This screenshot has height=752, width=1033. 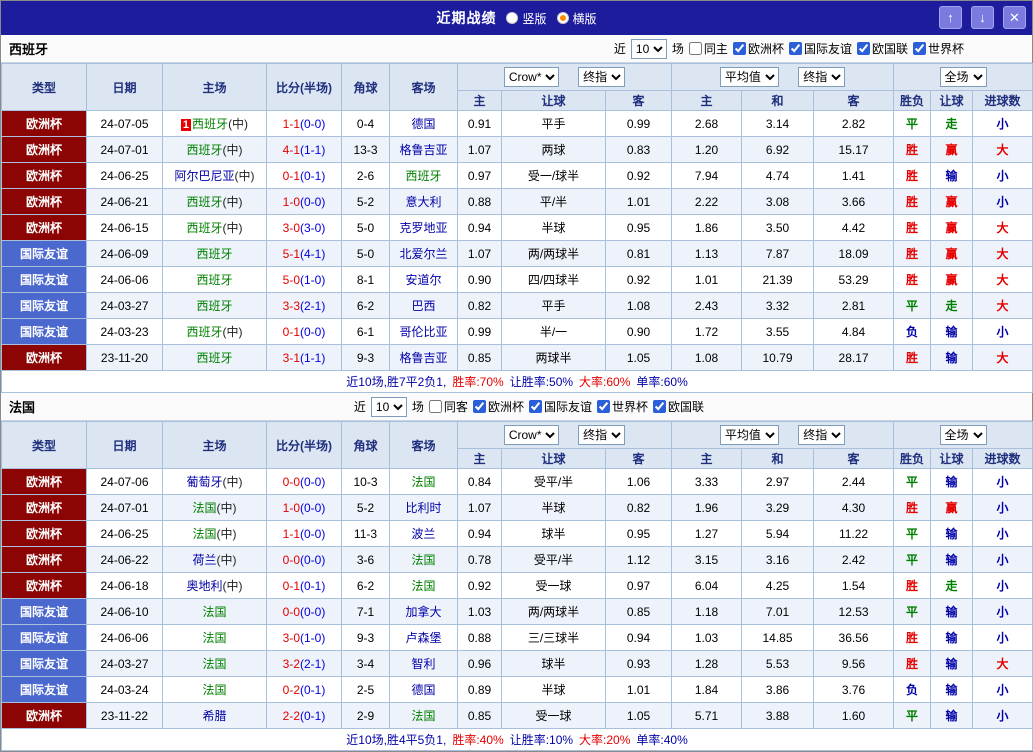 What do you see at coordinates (214, 481) in the screenshot?
I see `home-team-cell: 葡萄牙(中)` at bounding box center [214, 481].